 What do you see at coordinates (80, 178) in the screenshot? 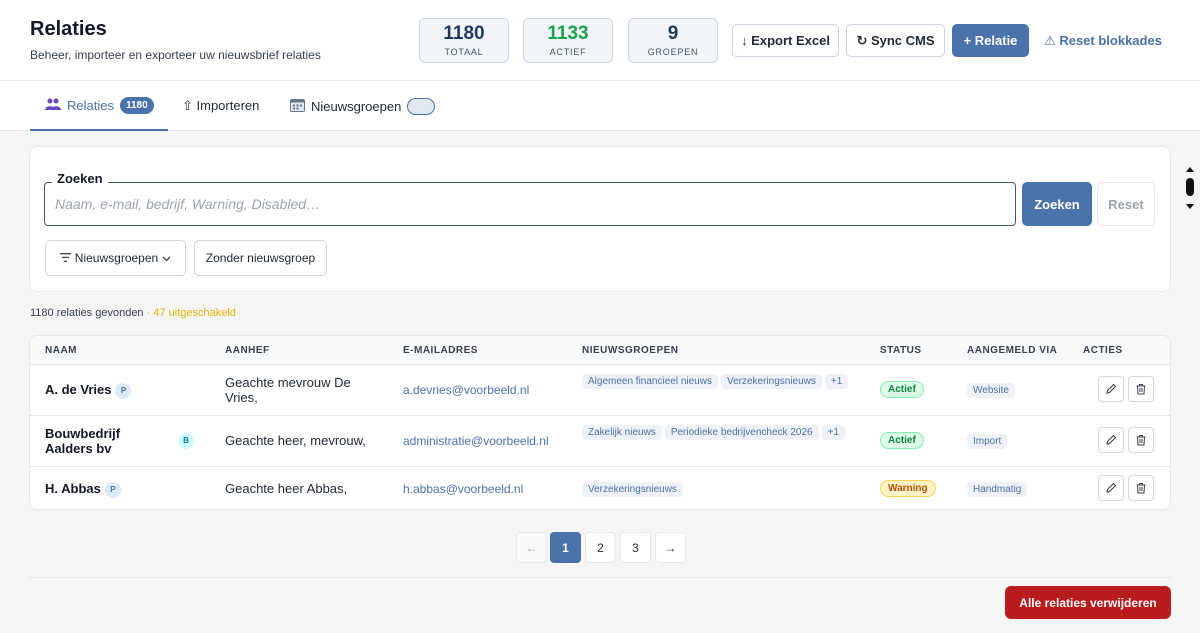
I see `search-legend: Zoeken` at bounding box center [80, 178].